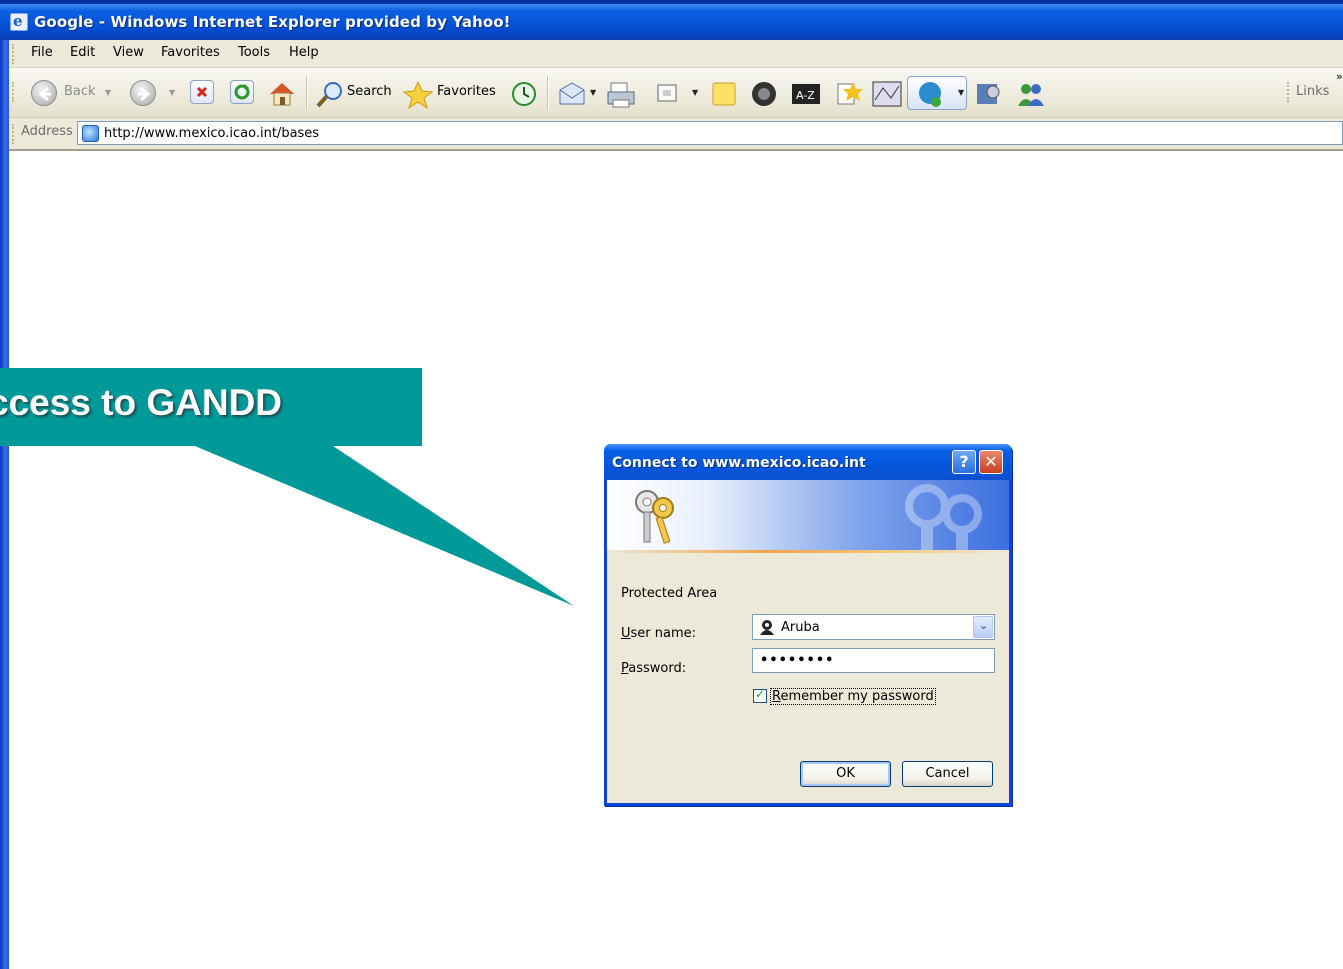  Describe the element at coordinates (13, 54) in the screenshot. I see `menubar-grip-icon` at that location.